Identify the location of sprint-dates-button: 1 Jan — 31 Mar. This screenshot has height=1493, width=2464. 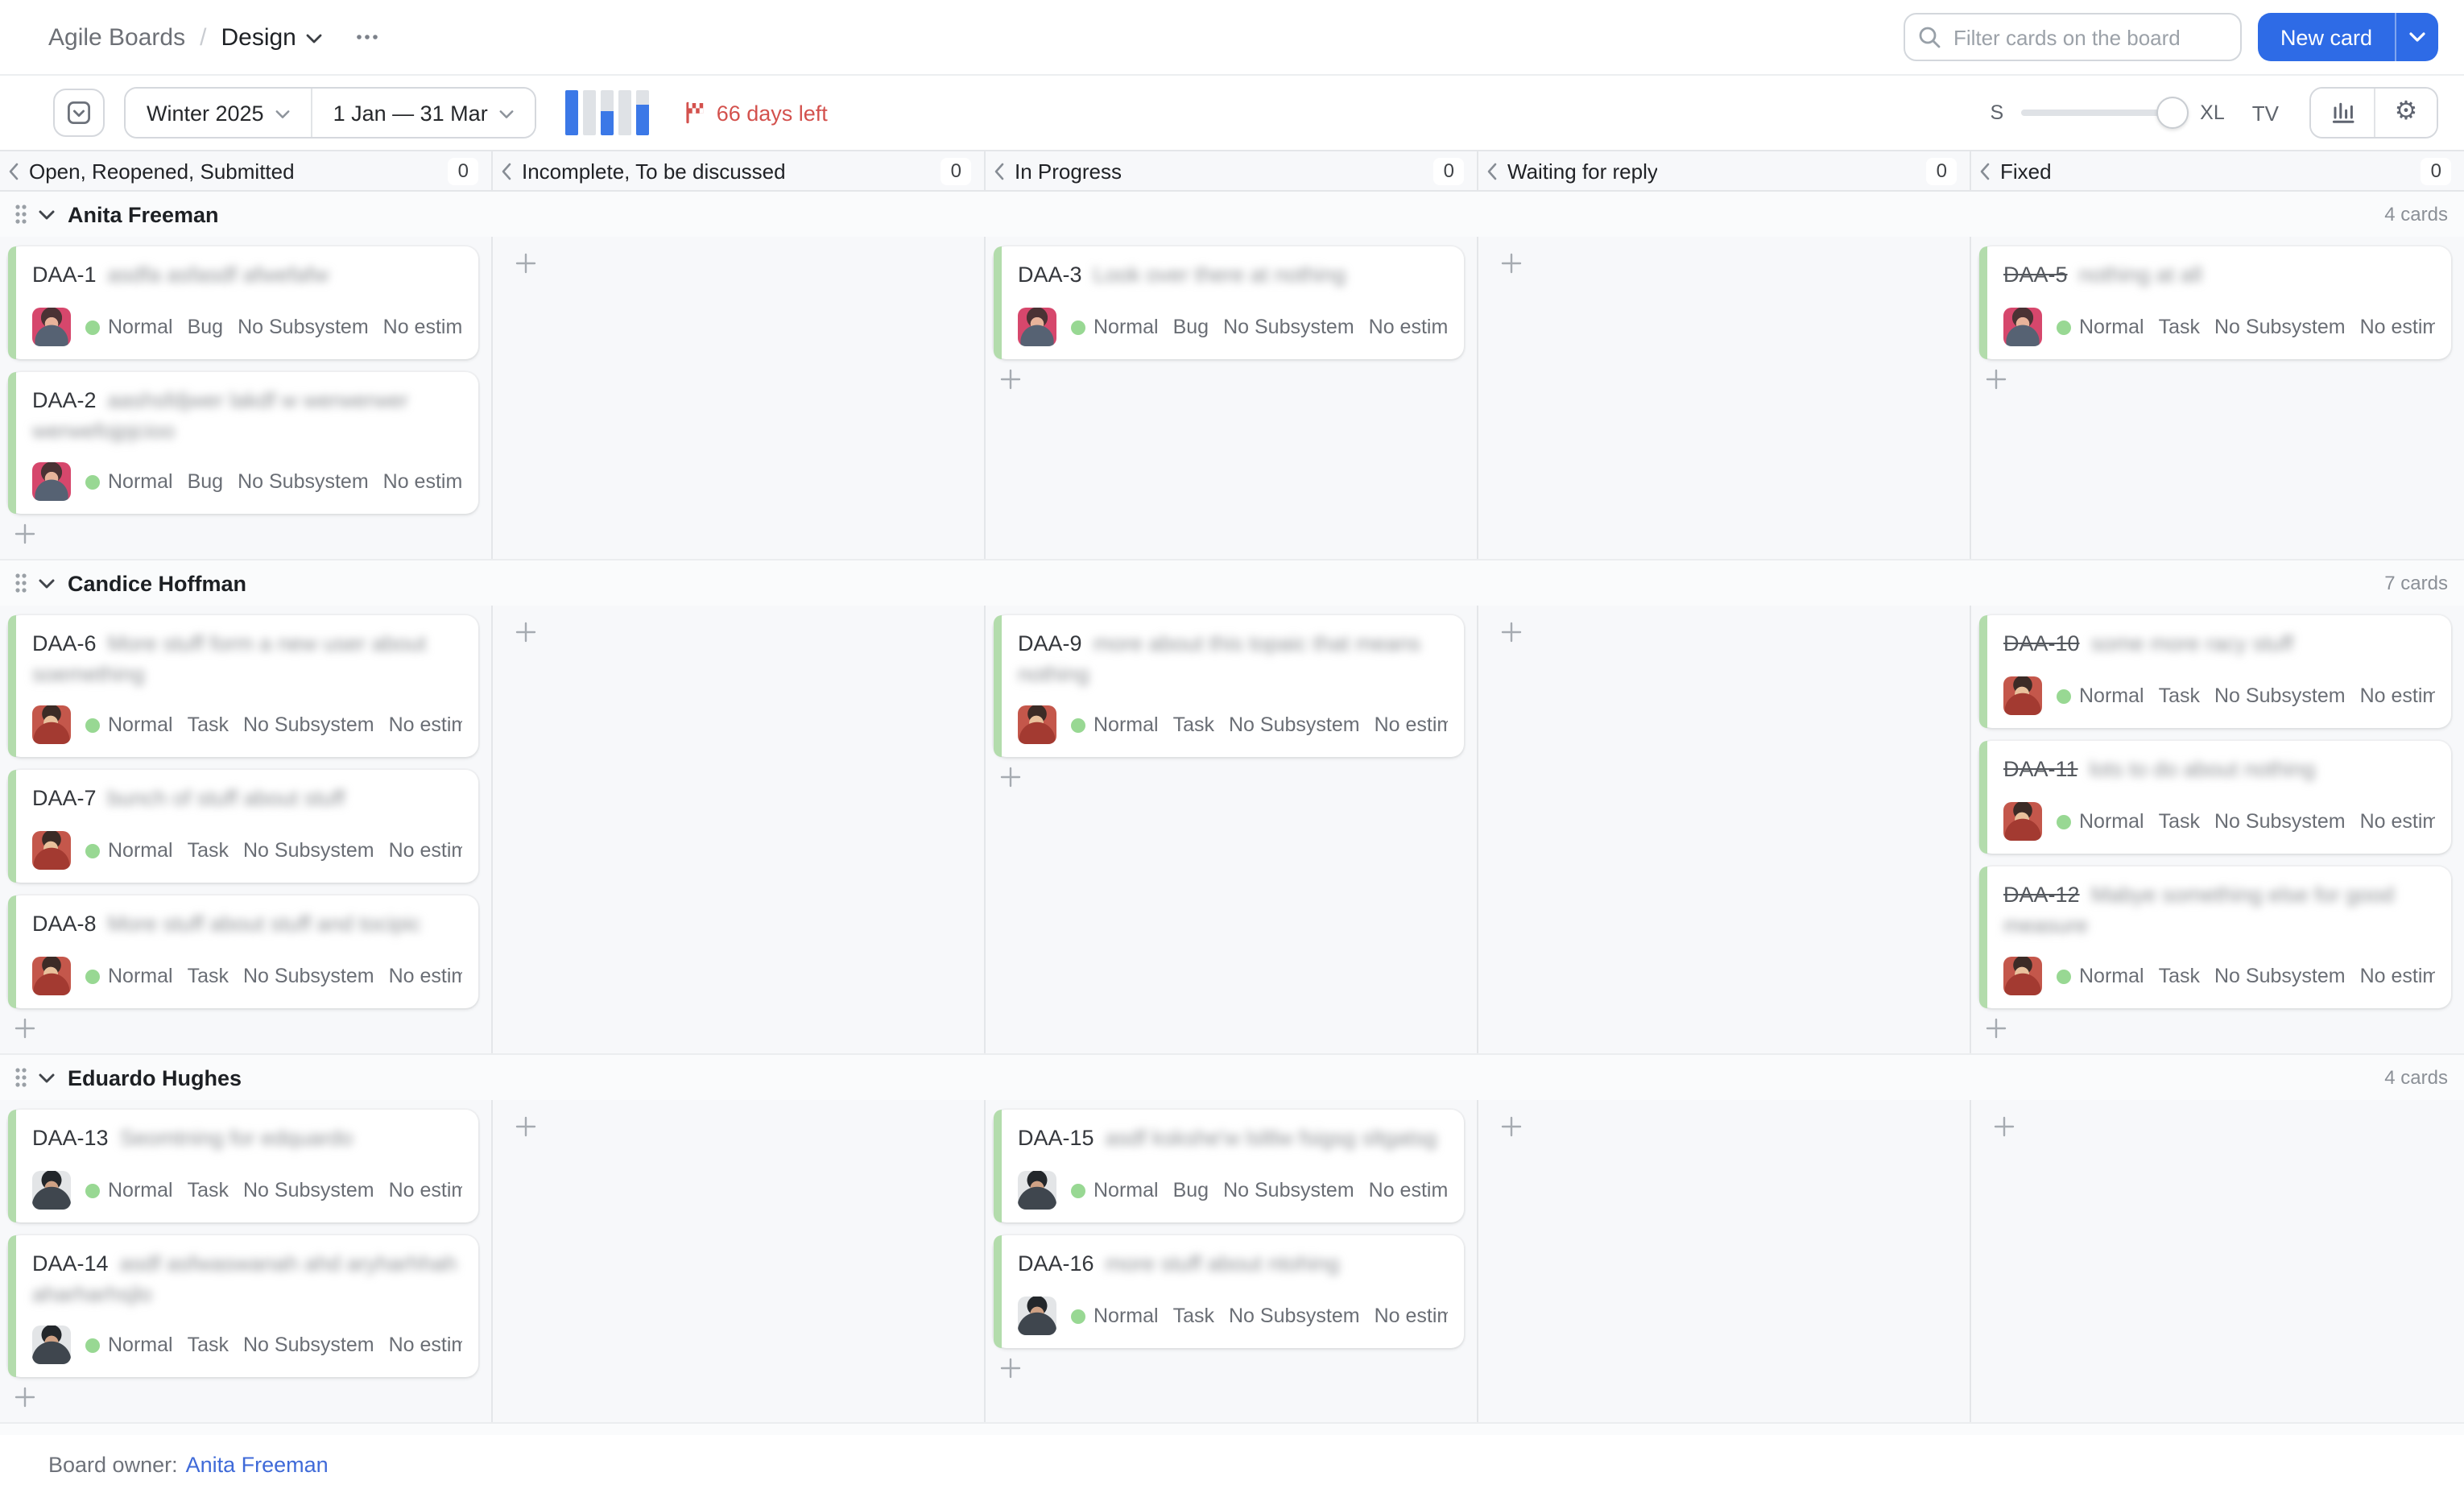
(422, 113).